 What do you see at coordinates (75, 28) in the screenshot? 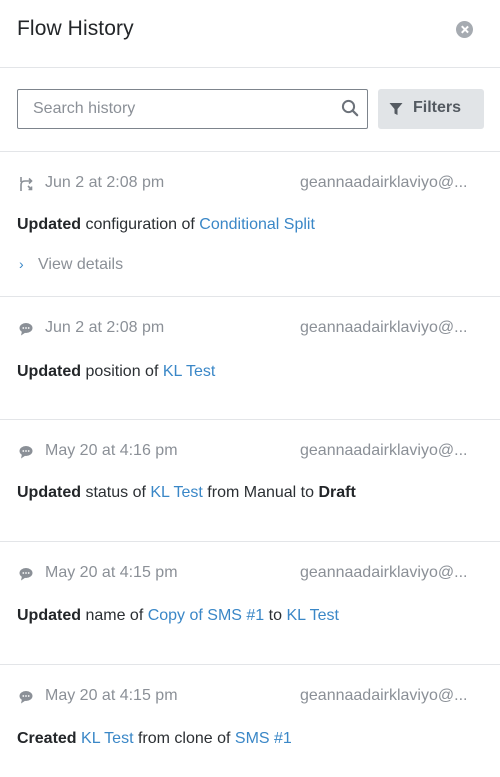
I see `panel-title: Flow History` at bounding box center [75, 28].